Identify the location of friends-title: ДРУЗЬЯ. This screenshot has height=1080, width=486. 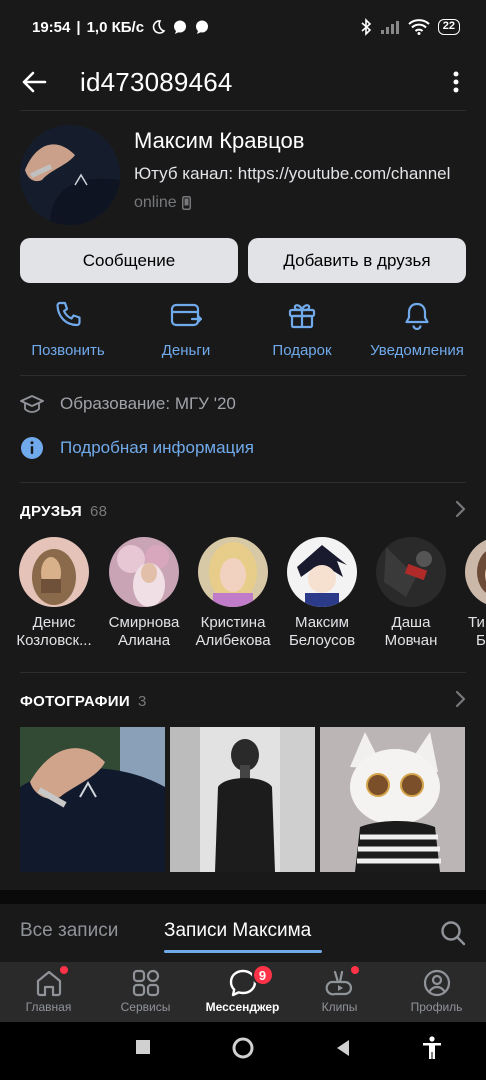
(51, 511).